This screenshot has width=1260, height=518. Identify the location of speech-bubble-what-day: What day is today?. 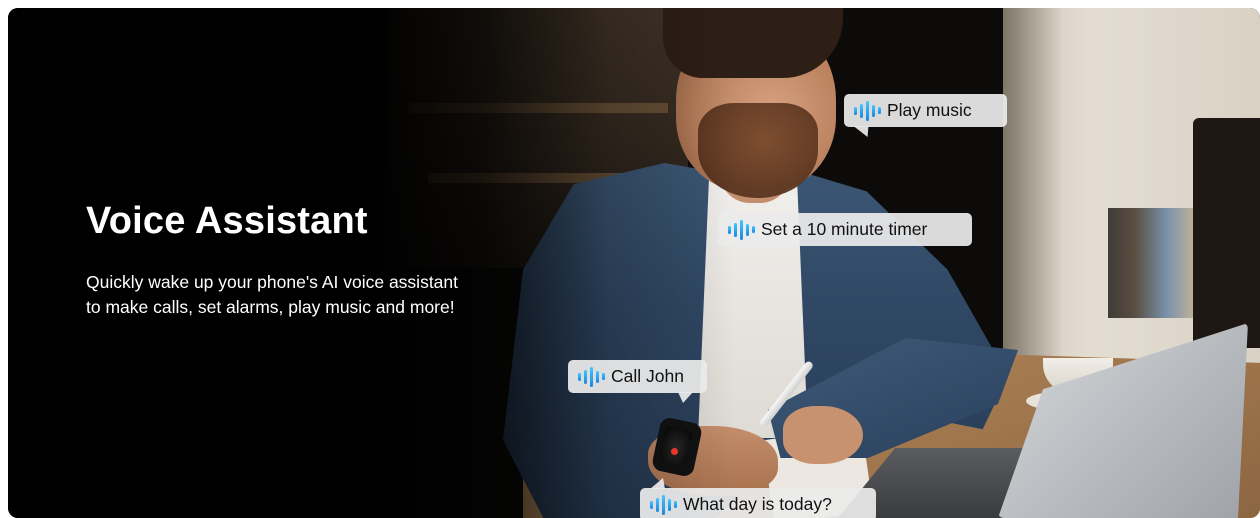
(758, 498).